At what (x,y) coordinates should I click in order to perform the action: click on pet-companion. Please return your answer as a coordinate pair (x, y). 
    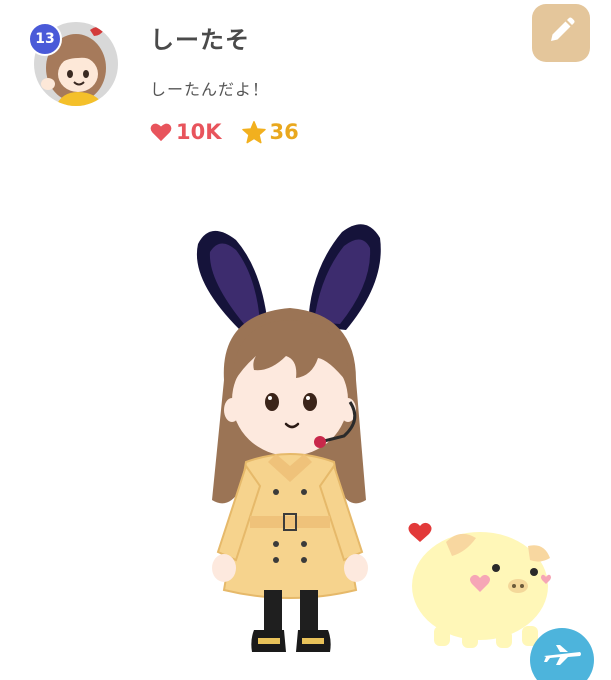
    Looking at the image, I should click on (480, 587).